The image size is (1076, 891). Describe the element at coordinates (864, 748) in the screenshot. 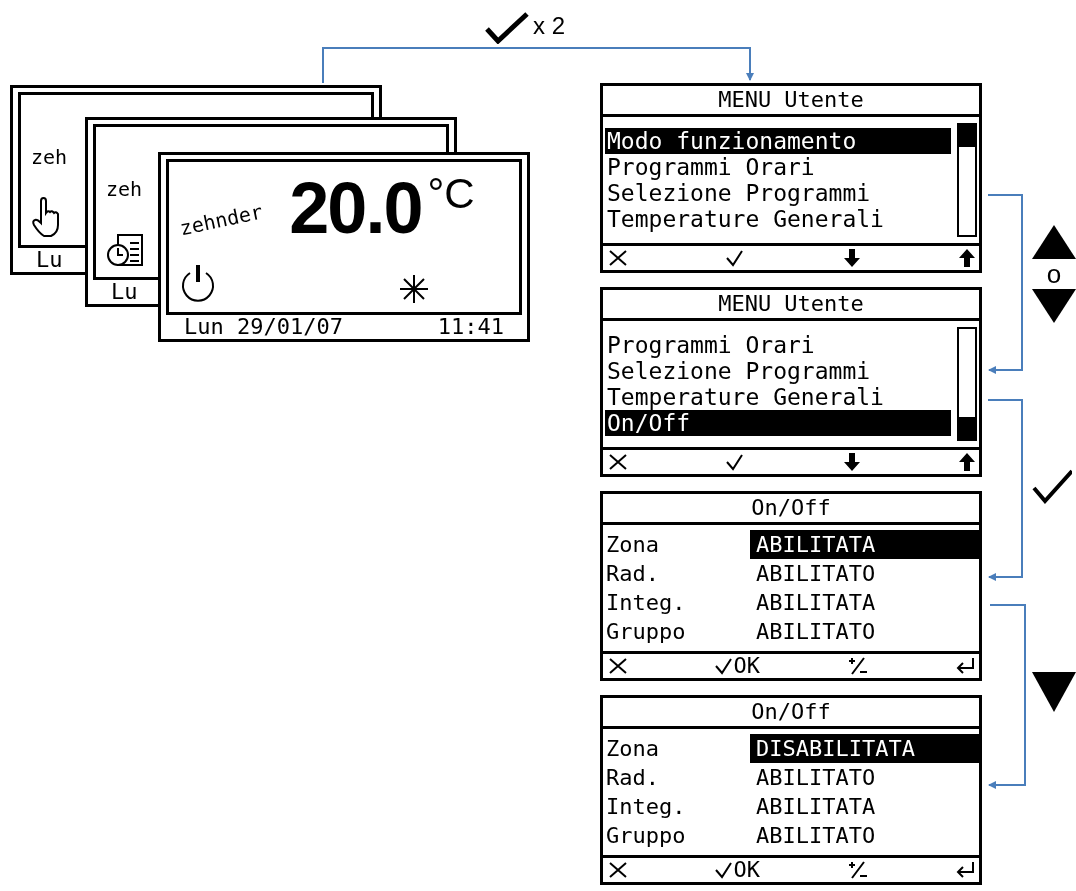

I see `setting-value: DISABILITATA` at that location.